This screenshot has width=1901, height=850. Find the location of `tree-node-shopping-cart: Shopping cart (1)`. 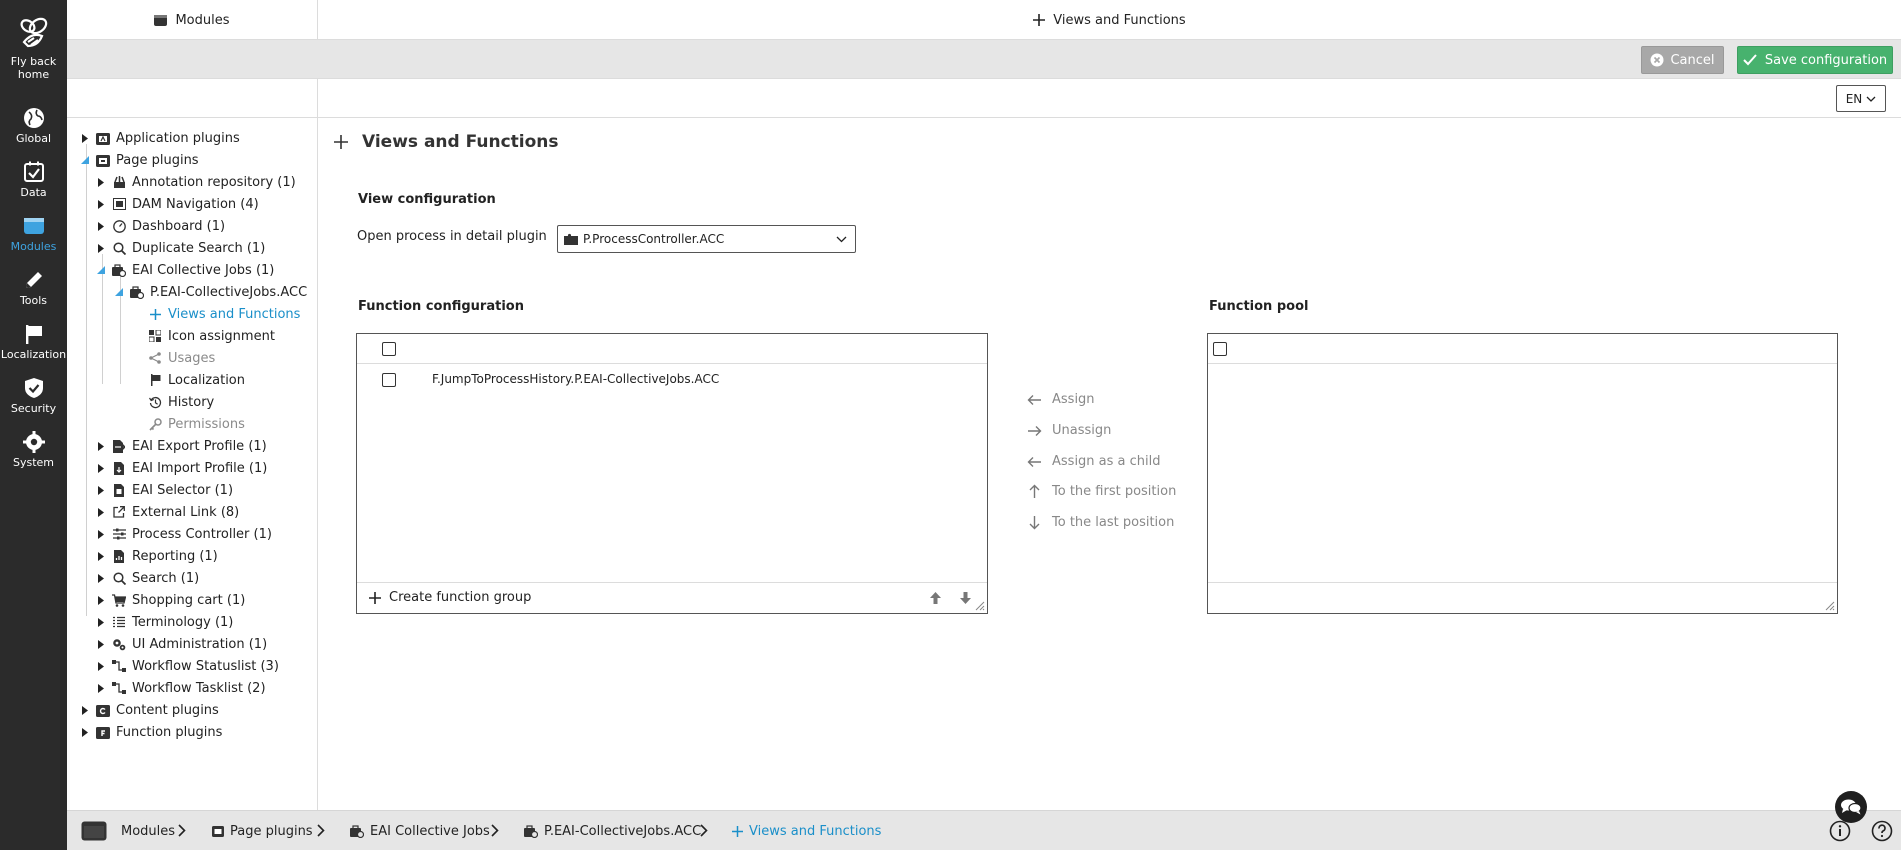

tree-node-shopping-cart: Shopping cart (1) is located at coordinates (170, 600).